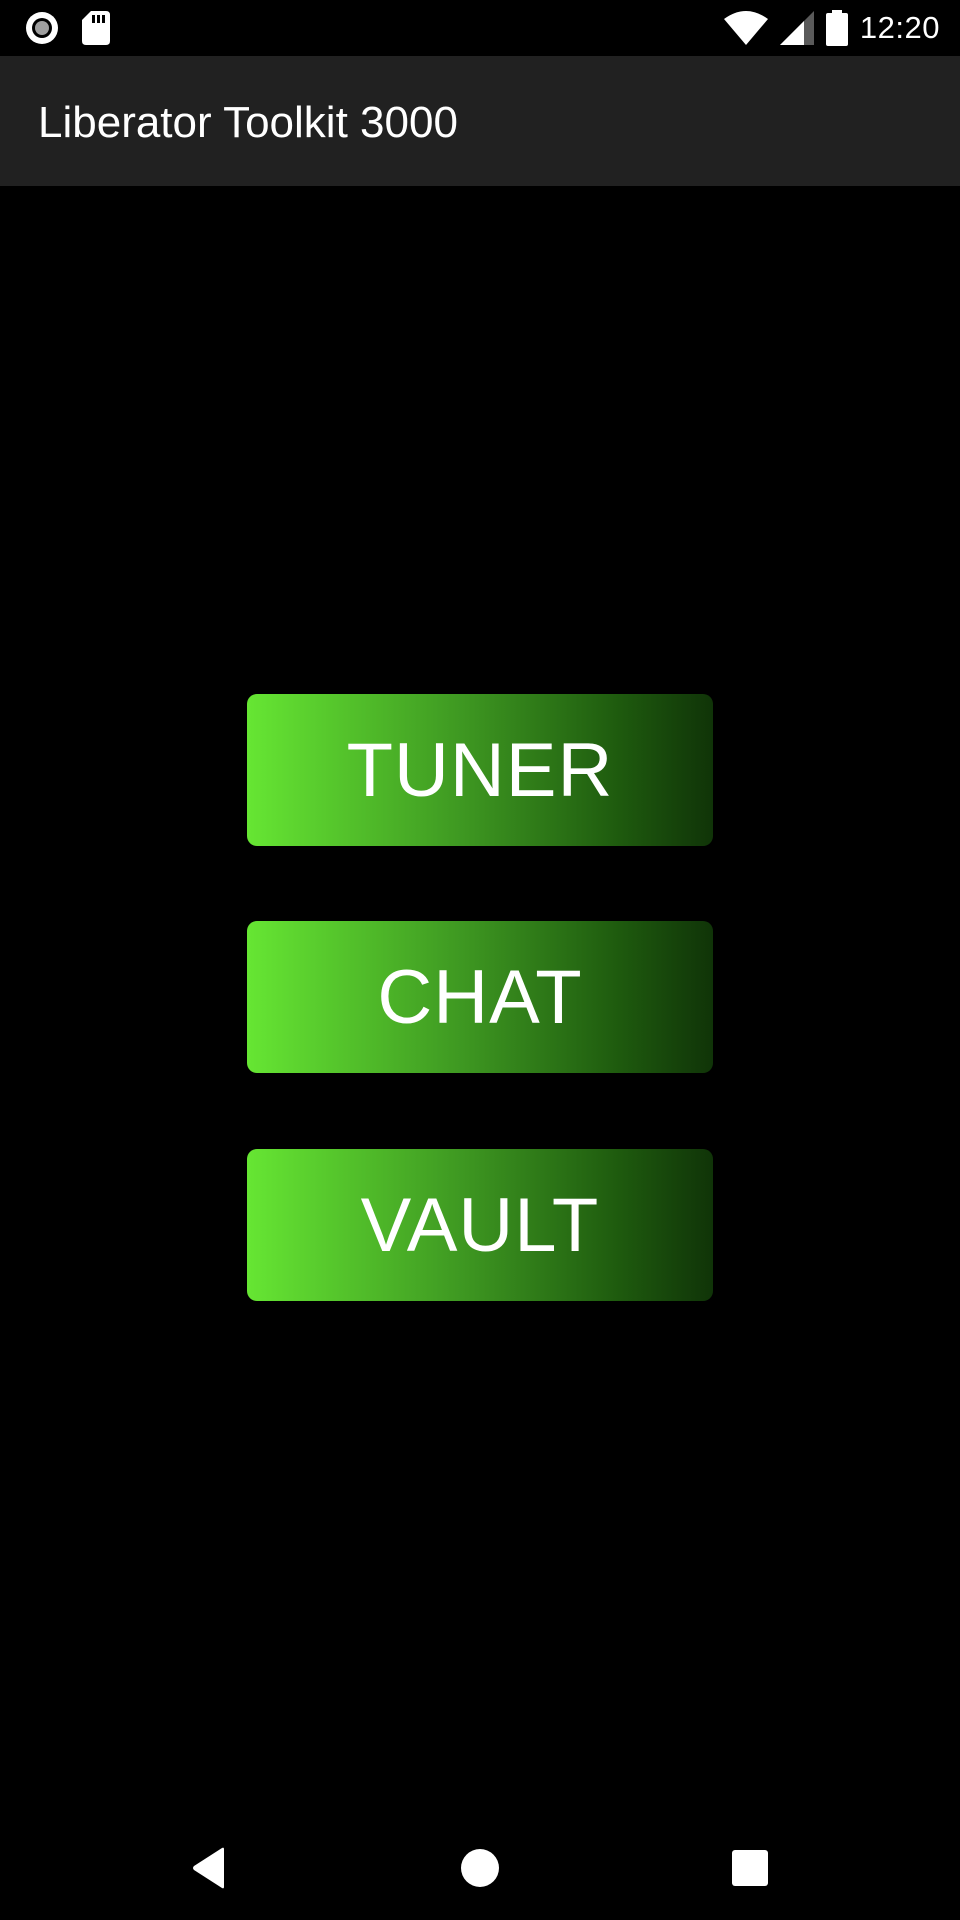 The width and height of the screenshot is (960, 1920). Describe the element at coordinates (796, 28) in the screenshot. I see `cell-signal-icon` at that location.